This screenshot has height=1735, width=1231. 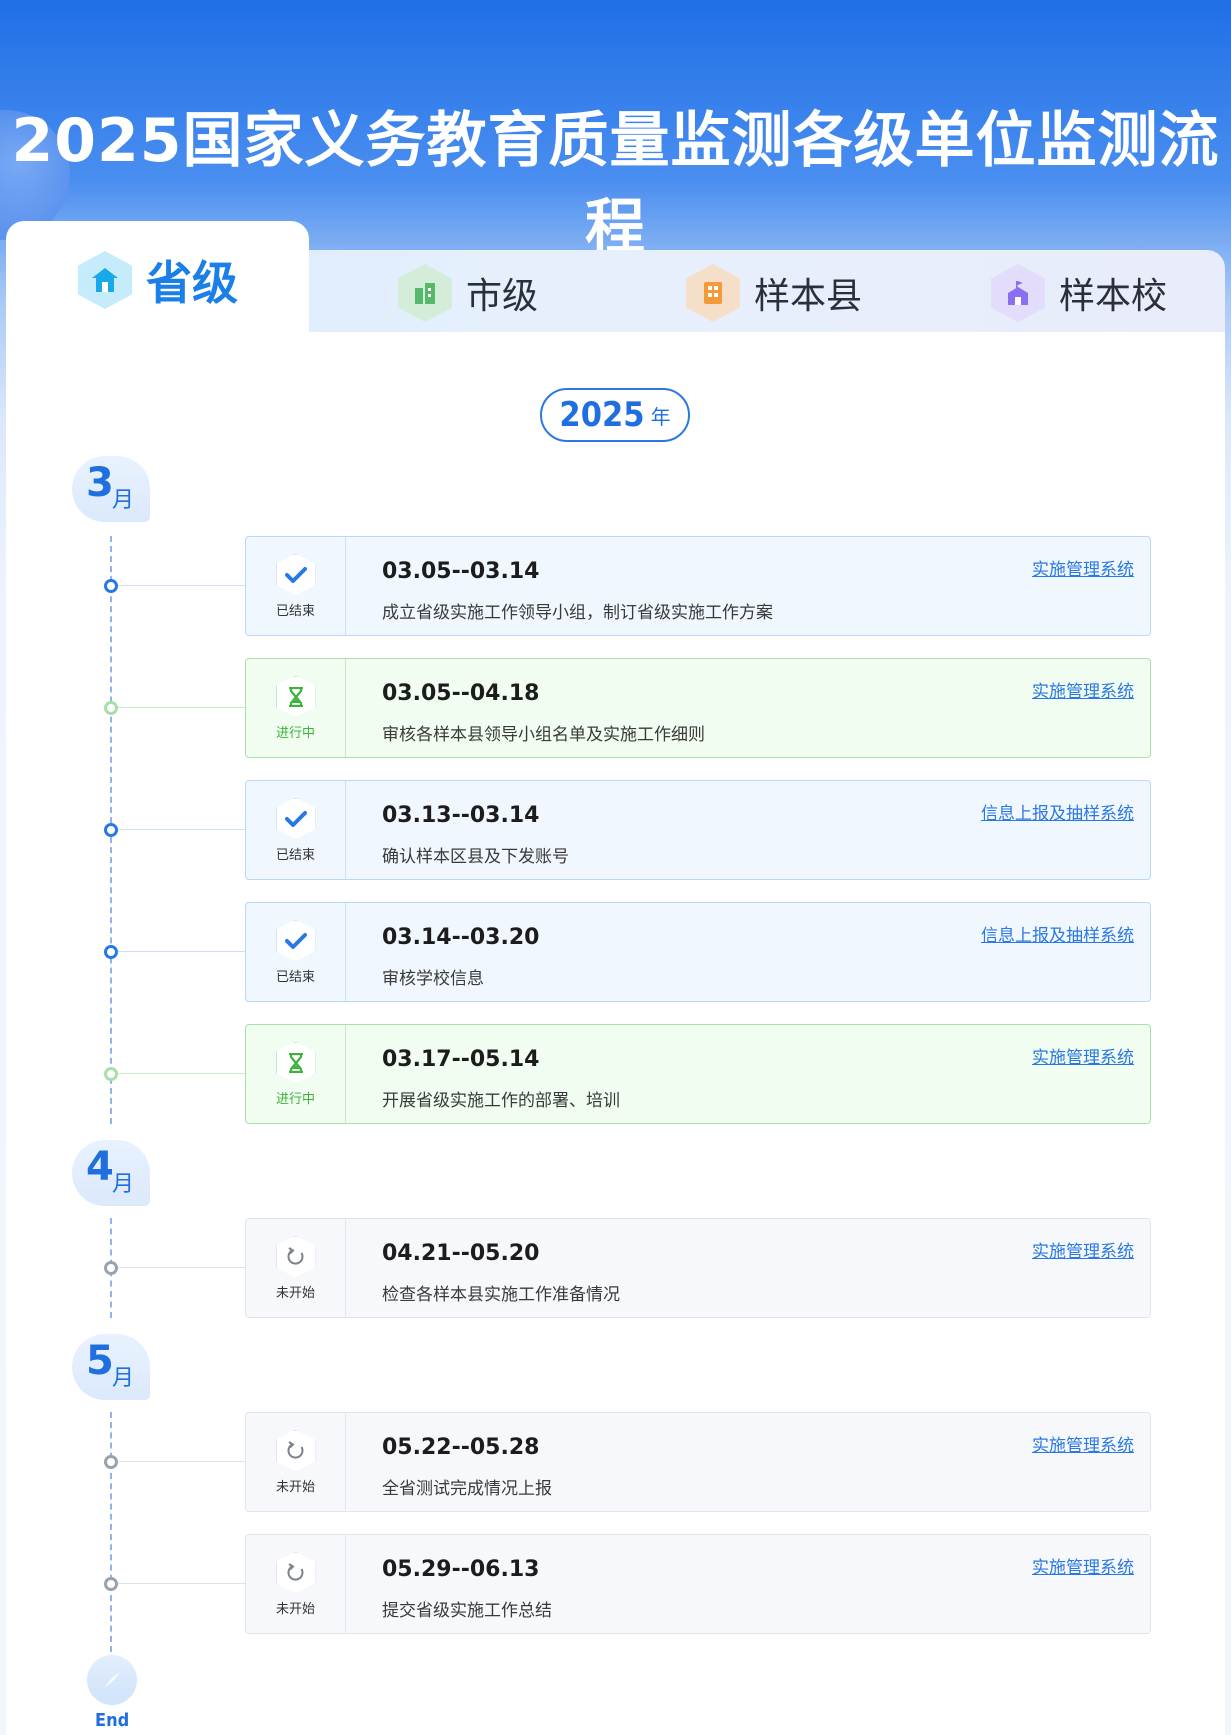 I want to click on tab-county: 样本县, so click(x=774, y=293).